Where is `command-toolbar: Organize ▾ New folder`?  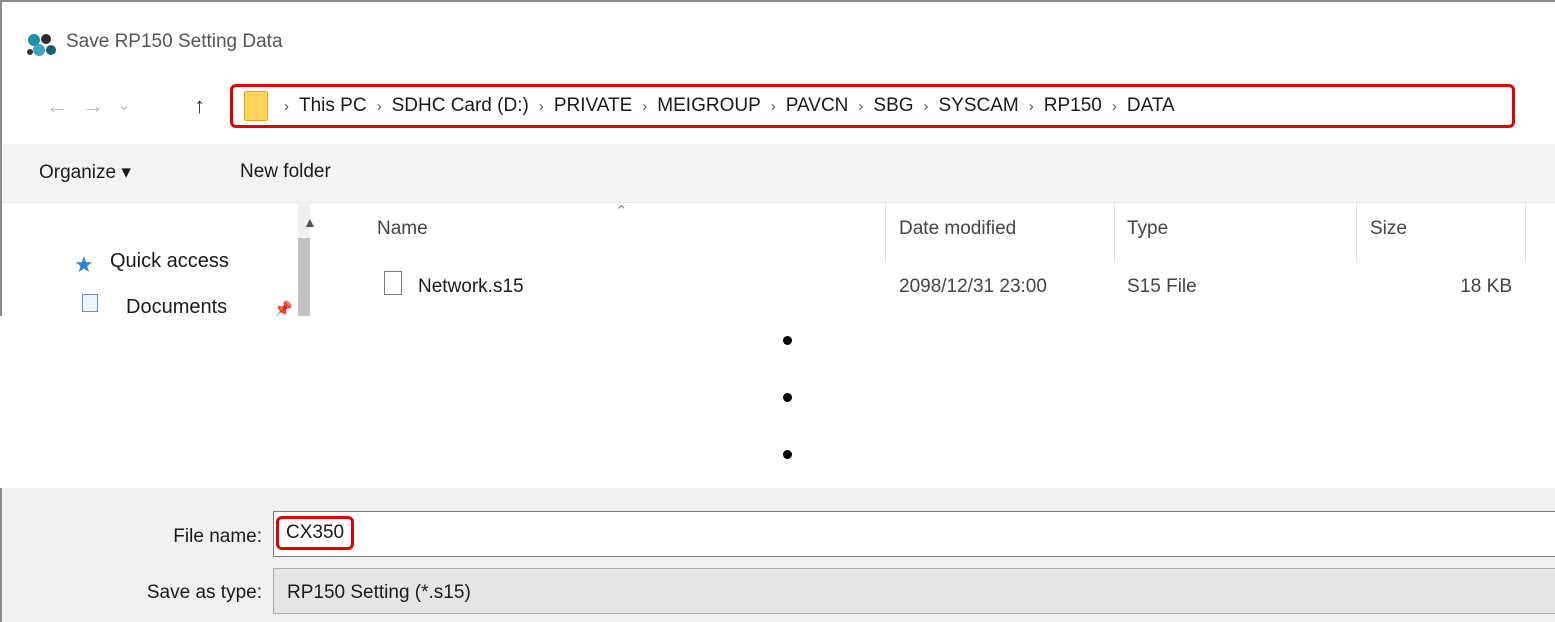 command-toolbar: Organize ▾ New folder is located at coordinates (778, 173).